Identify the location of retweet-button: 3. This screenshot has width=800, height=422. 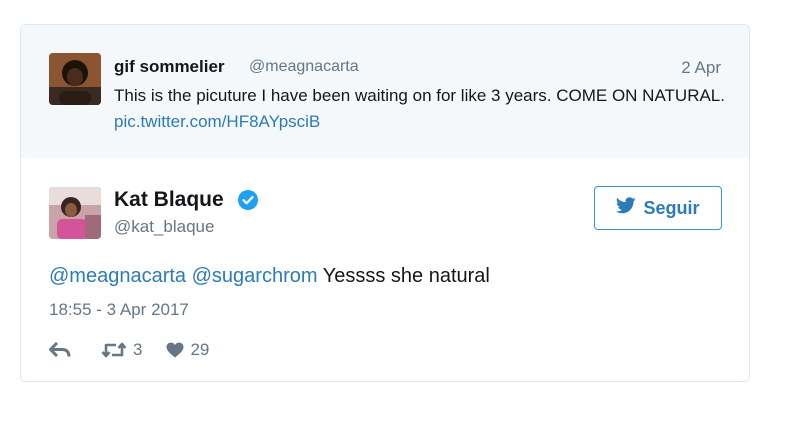
(121, 350).